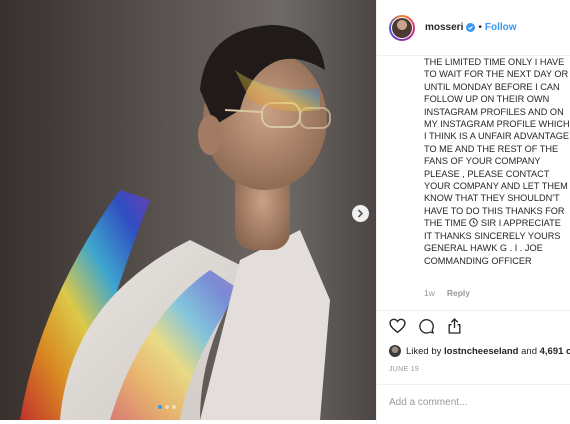 The width and height of the screenshot is (570, 424). I want to click on action-bar, so click(425, 326).